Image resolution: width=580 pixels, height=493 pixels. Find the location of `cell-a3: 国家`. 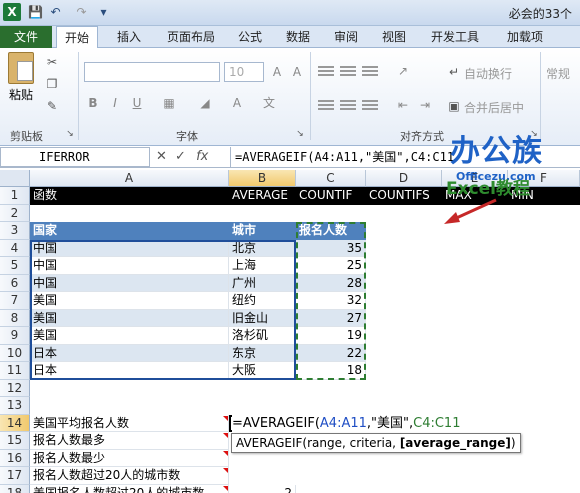

cell-a3: 国家 is located at coordinates (129, 231).